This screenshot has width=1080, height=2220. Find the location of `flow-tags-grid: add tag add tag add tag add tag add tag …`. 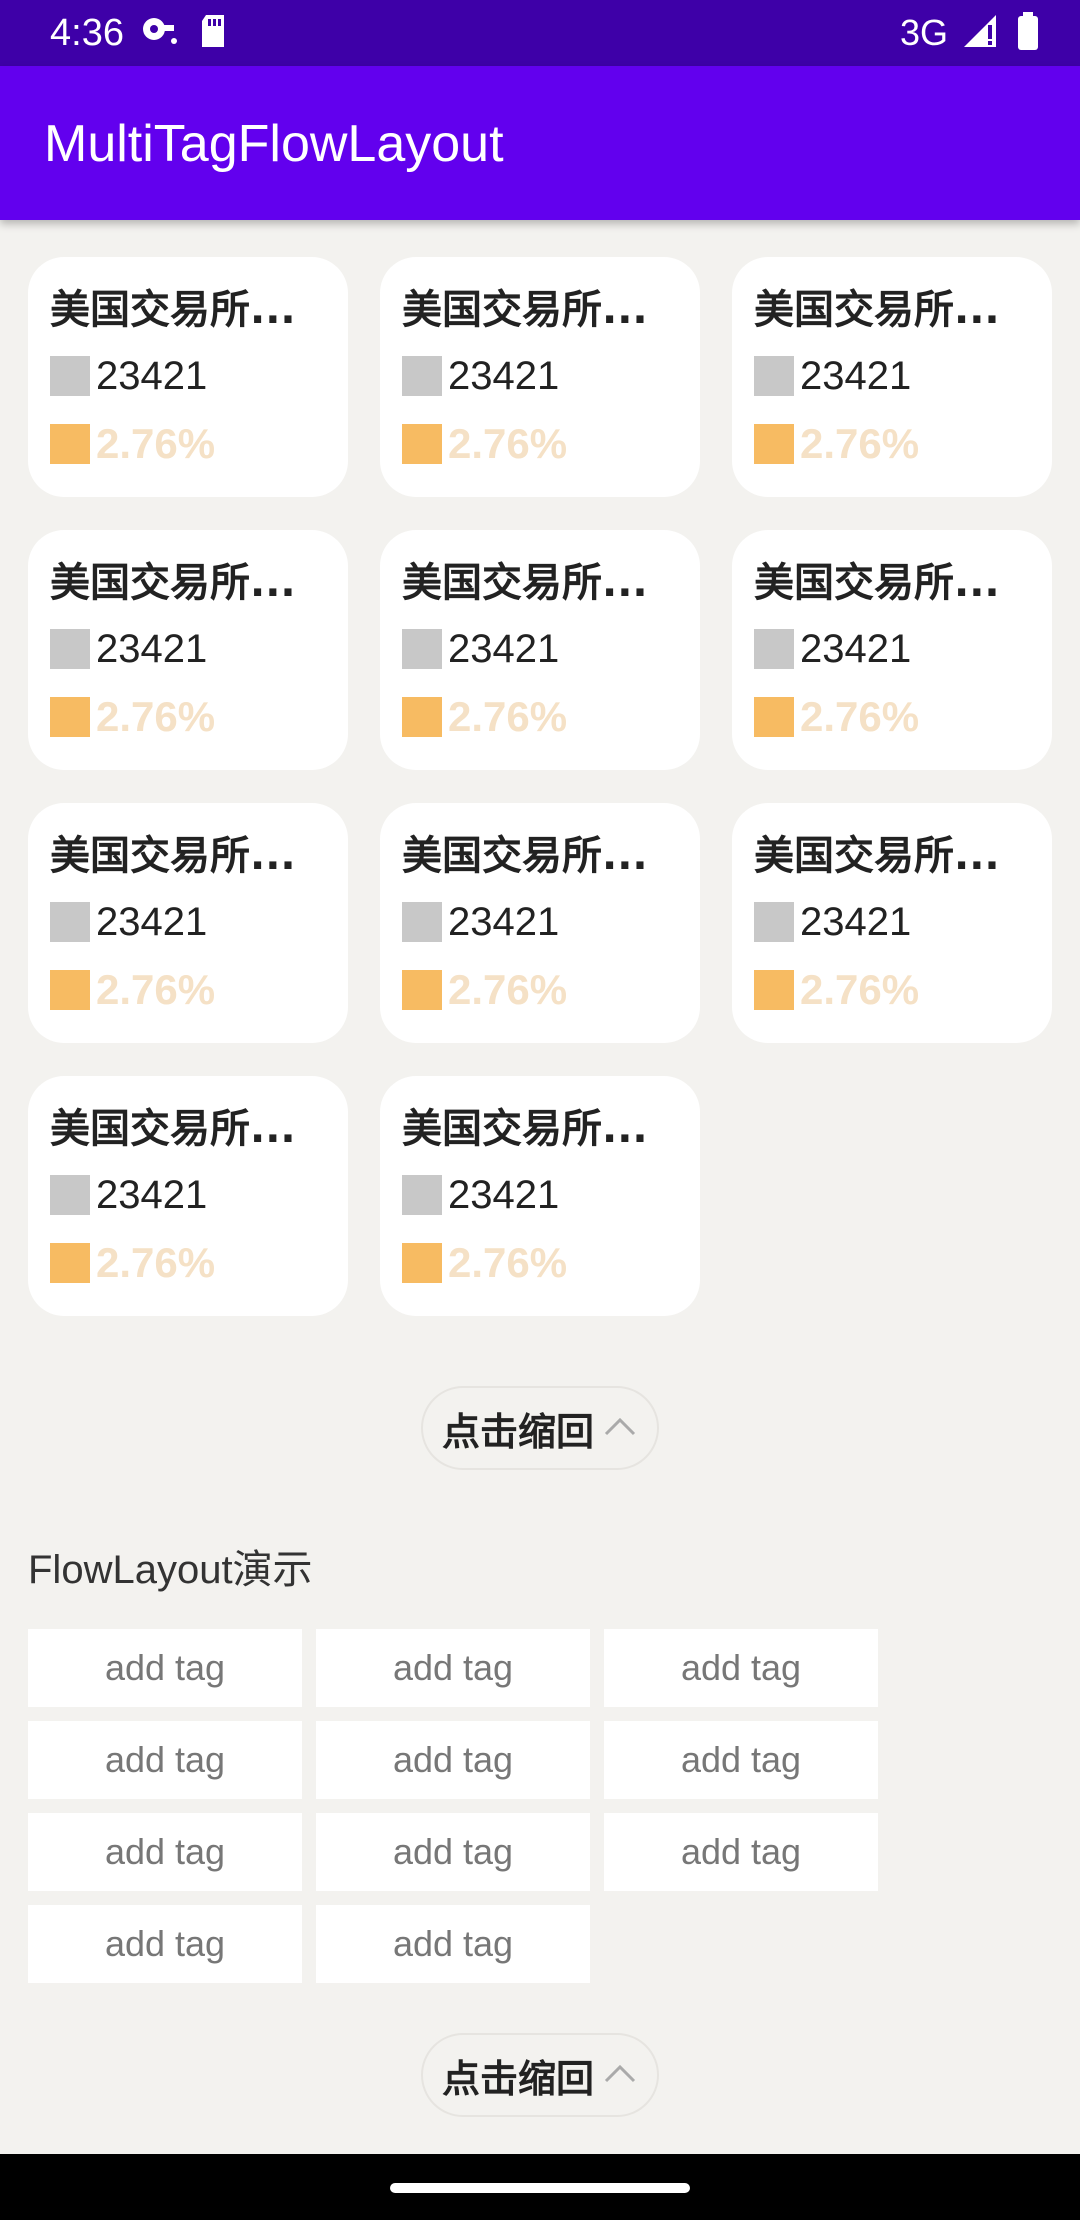

flow-tags-grid: add tag add tag add tag add tag add tag … is located at coordinates (453, 1806).